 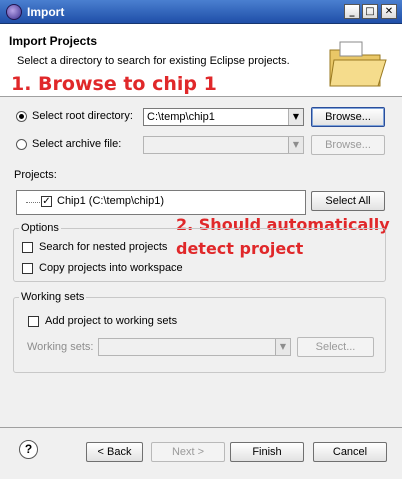 I want to click on cancel-button: Cancel, so click(x=350, y=452).